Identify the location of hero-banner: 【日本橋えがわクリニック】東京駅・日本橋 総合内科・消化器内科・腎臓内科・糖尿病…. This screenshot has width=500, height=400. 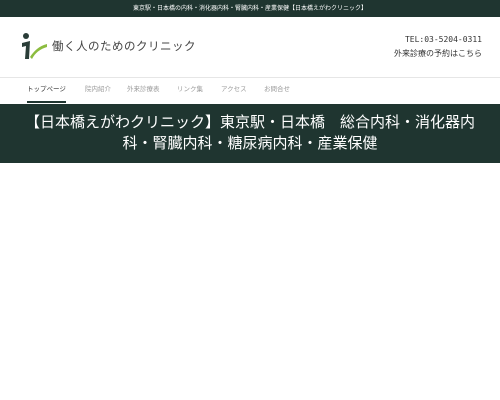
(250, 133).